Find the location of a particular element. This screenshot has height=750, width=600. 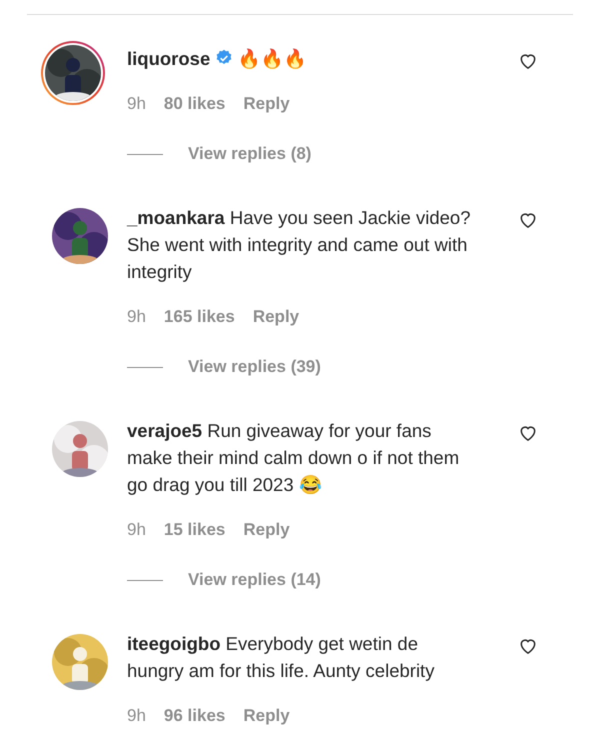

view-replies-link: View replies (8) is located at coordinates (250, 154).